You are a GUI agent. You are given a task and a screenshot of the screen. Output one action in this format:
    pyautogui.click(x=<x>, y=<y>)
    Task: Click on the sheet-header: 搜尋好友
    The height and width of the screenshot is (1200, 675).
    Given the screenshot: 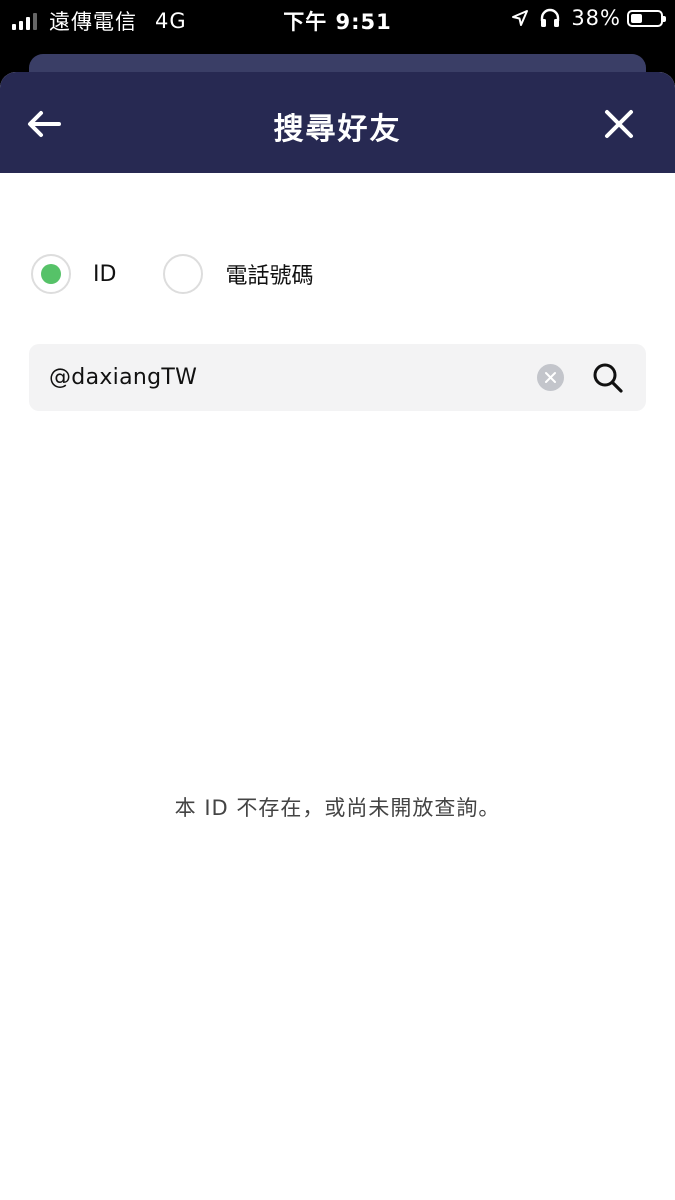 What is the action you would take?
    pyautogui.click(x=337, y=122)
    